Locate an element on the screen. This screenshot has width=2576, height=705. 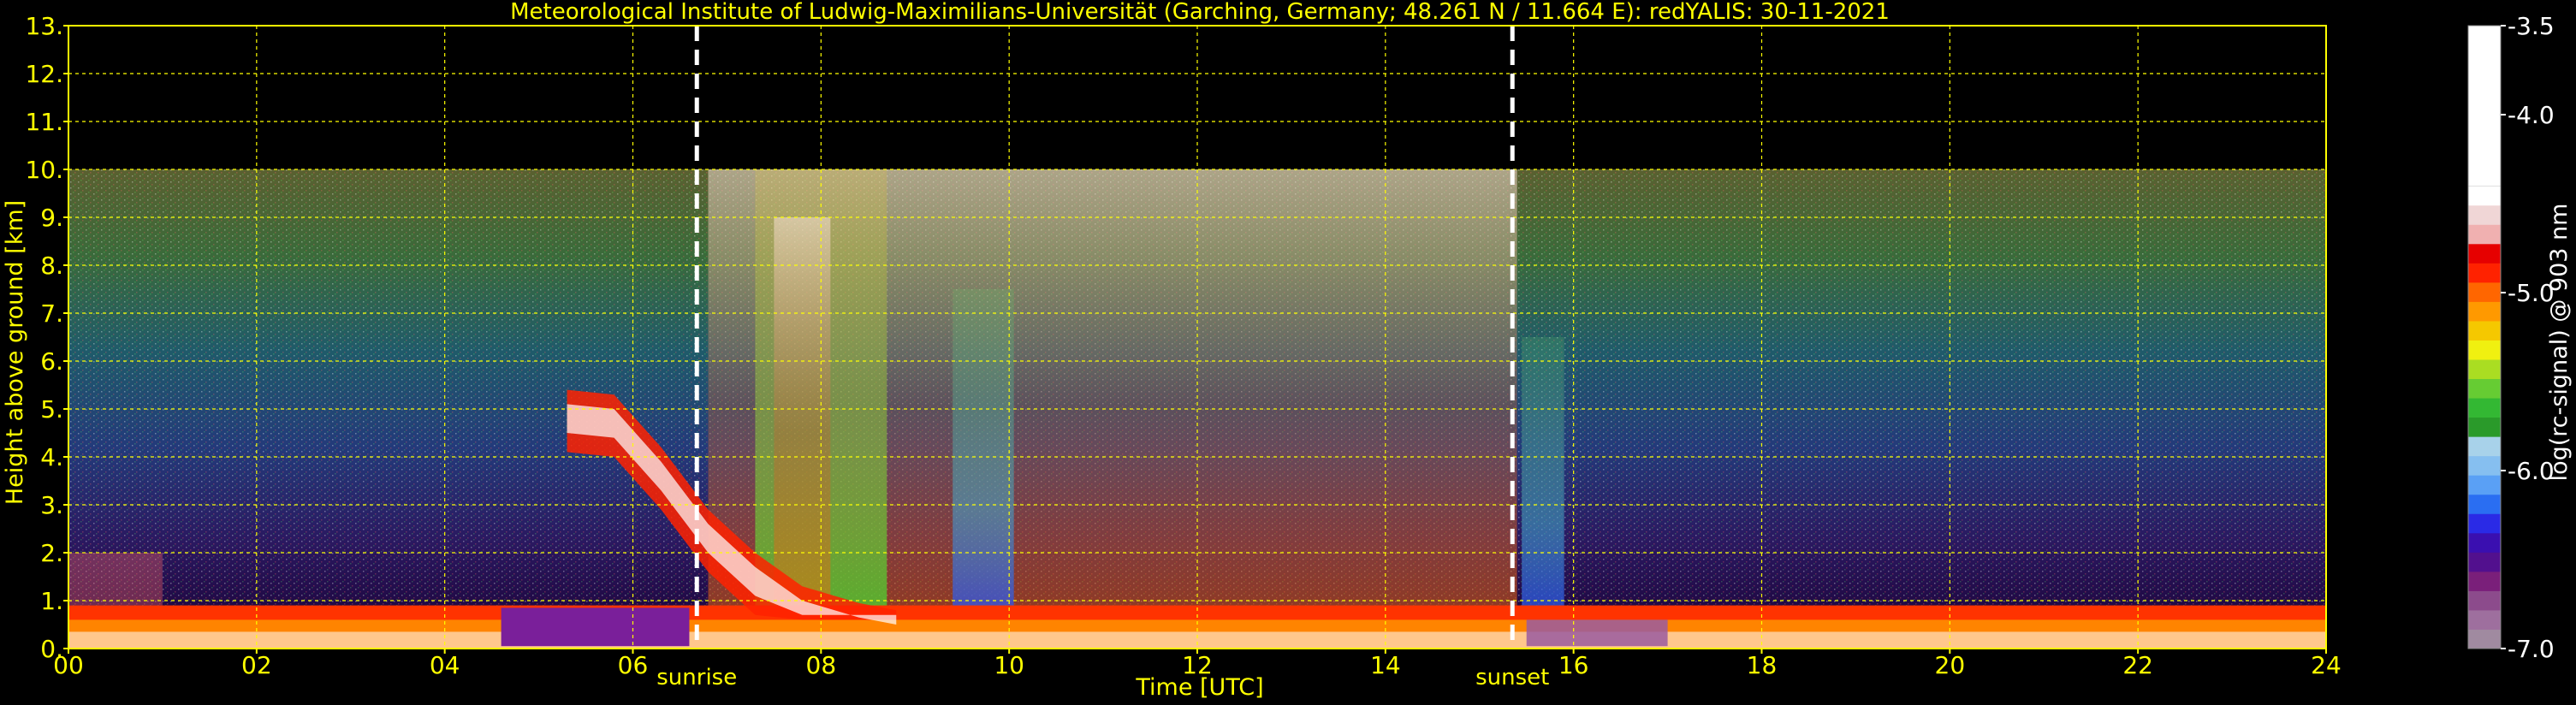
x-tick-label-10: 10 is located at coordinates (1009, 665).